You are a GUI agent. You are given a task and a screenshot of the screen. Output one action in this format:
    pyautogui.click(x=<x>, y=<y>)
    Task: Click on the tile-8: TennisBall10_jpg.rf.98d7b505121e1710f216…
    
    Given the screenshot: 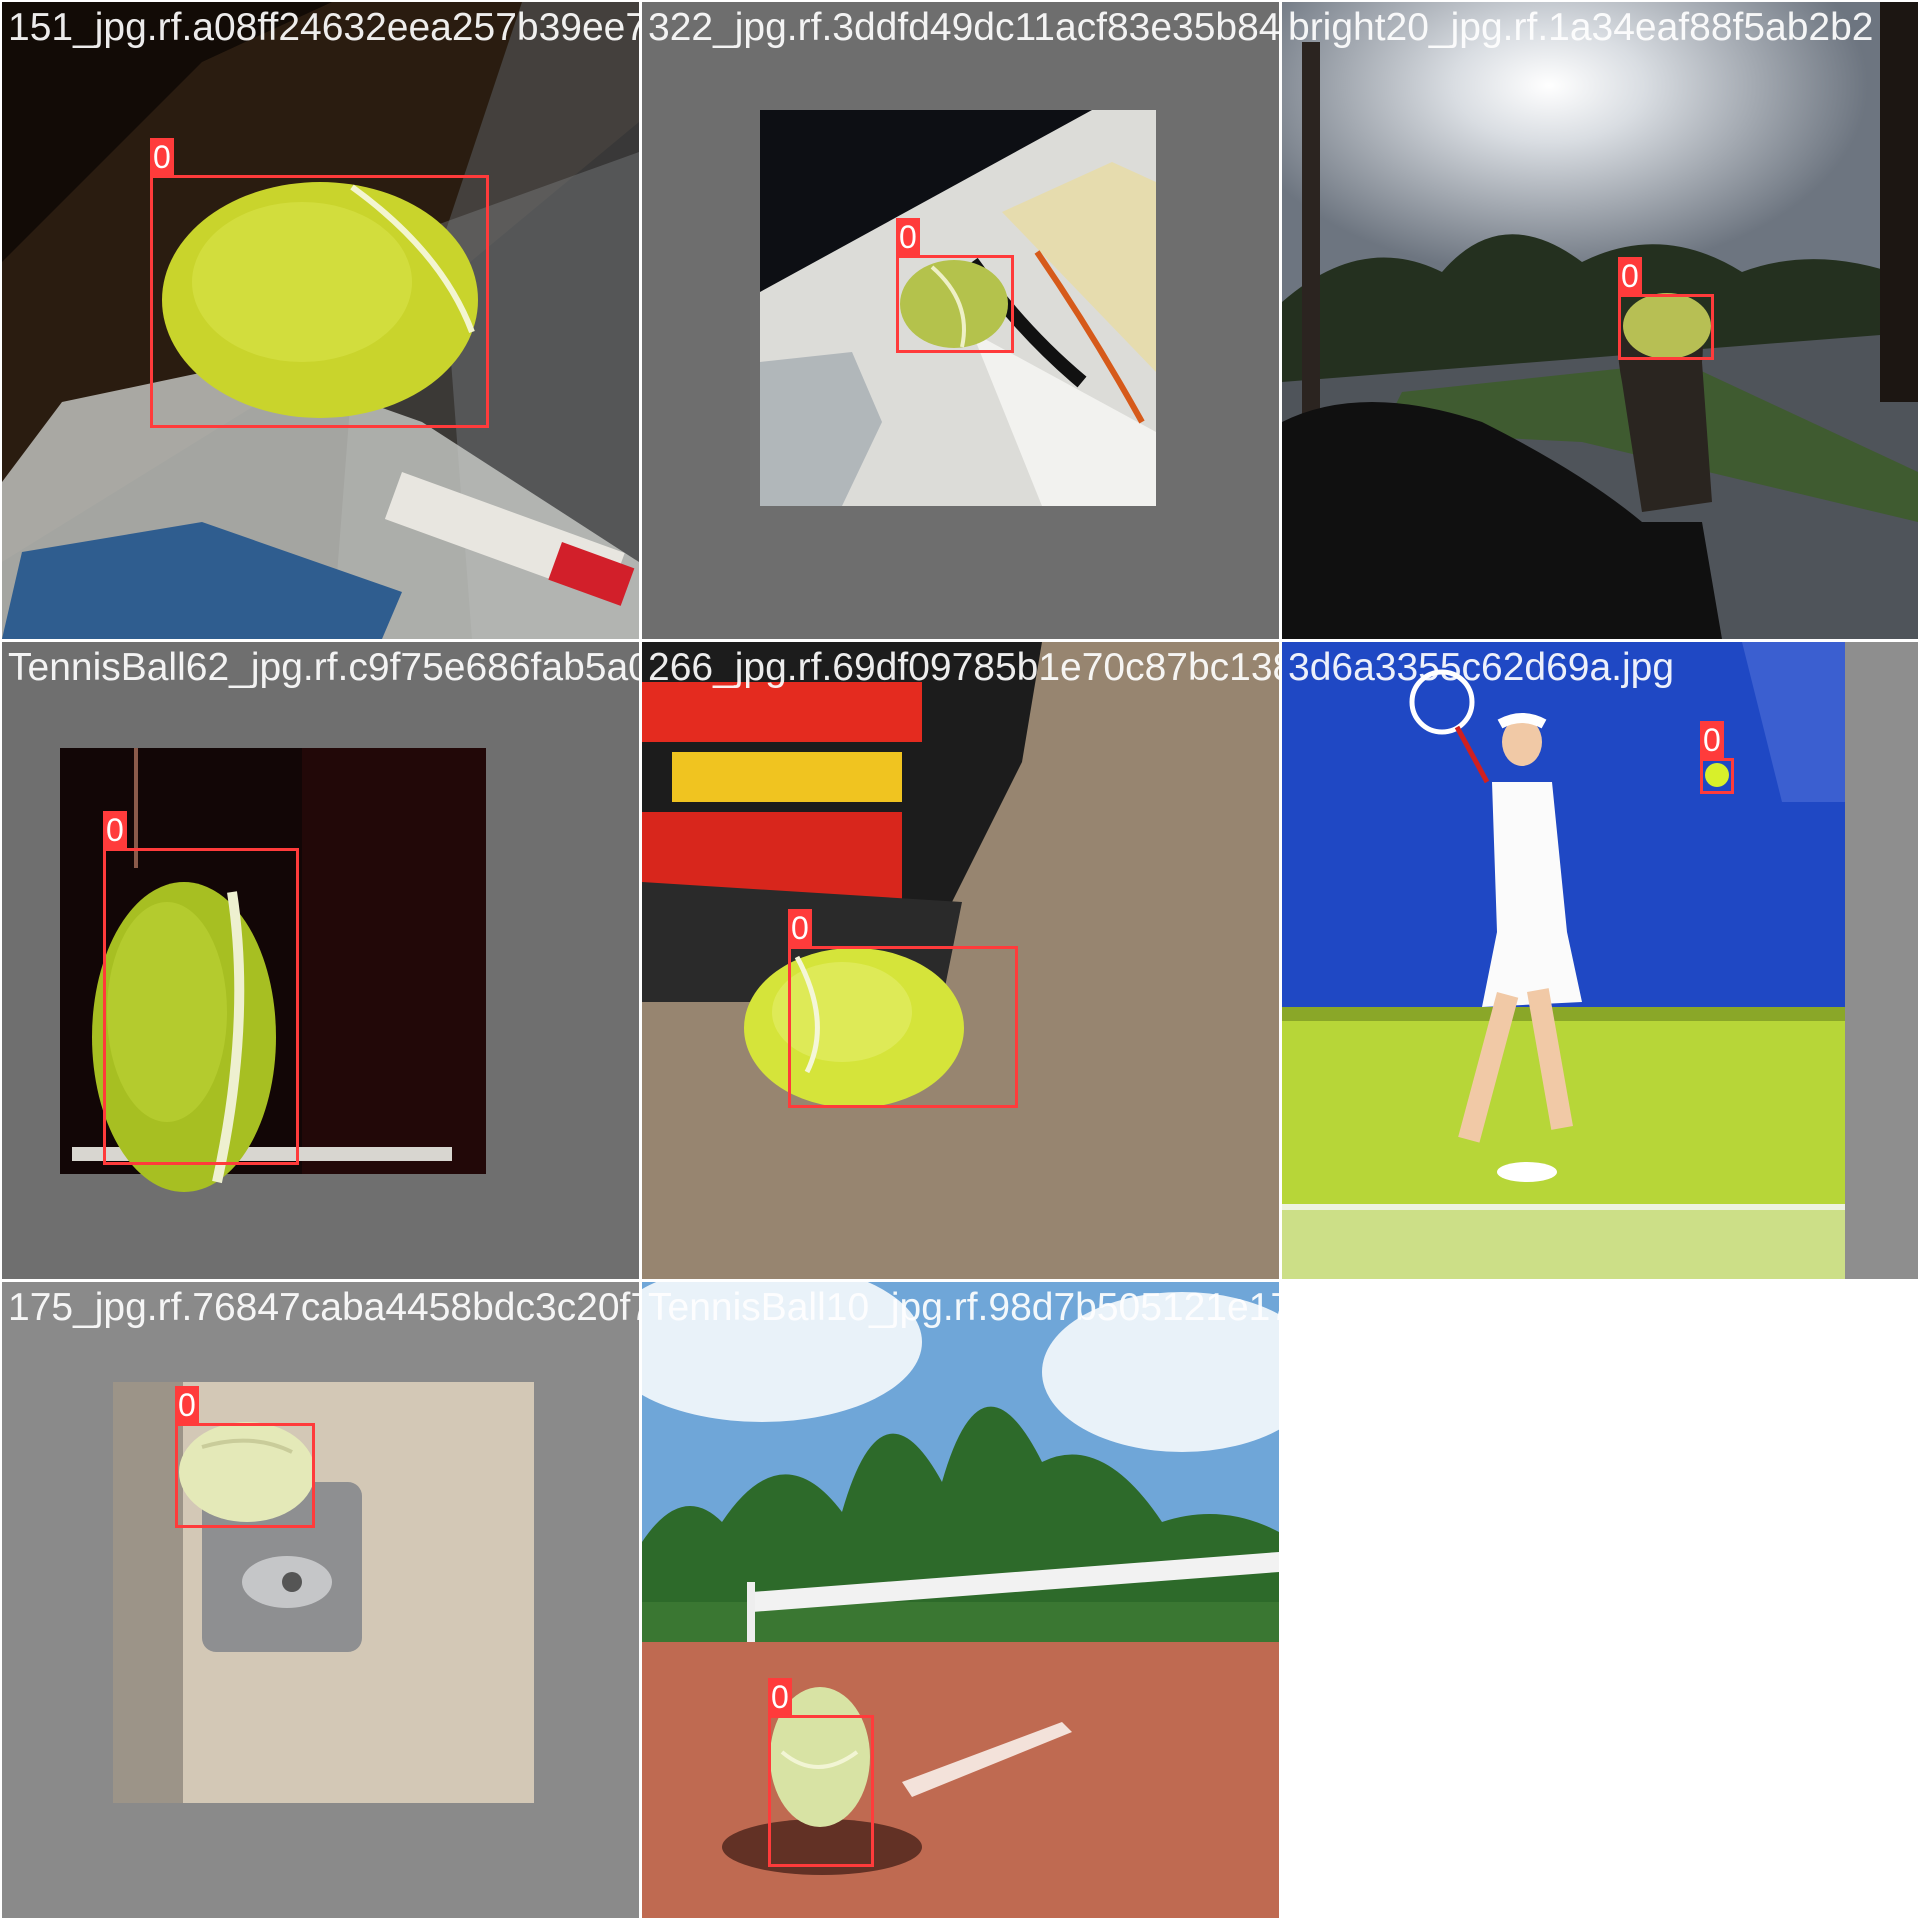 What is the action you would take?
    pyautogui.click(x=960, y=1600)
    